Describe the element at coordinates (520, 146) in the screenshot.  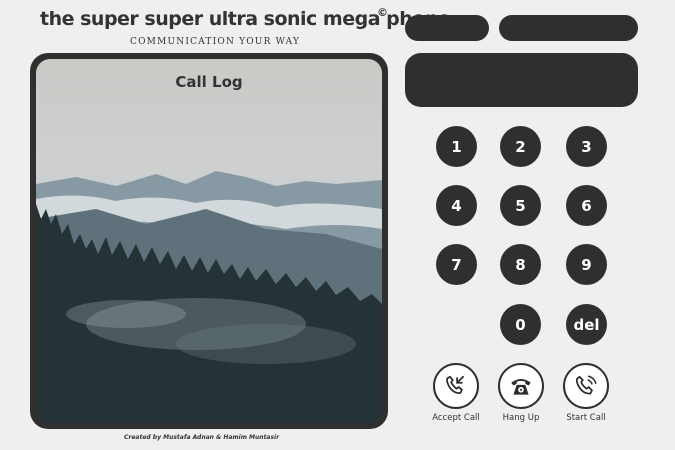
I see `key-2: 2` at that location.